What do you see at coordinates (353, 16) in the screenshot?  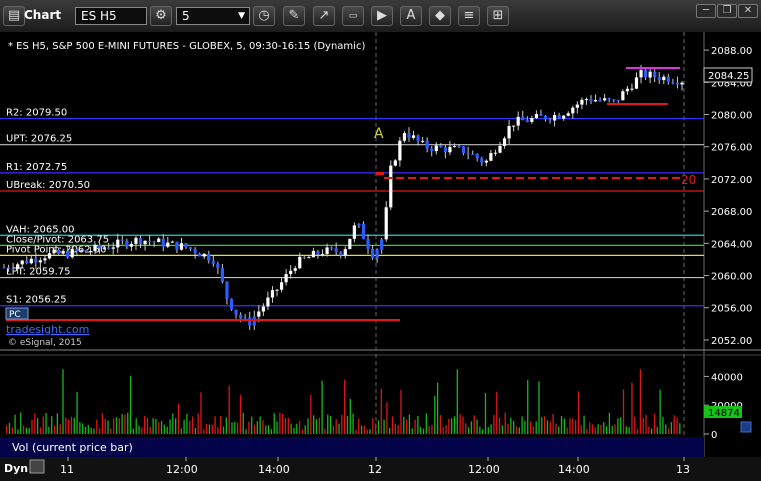 I see `zoom-icon: ▭` at bounding box center [353, 16].